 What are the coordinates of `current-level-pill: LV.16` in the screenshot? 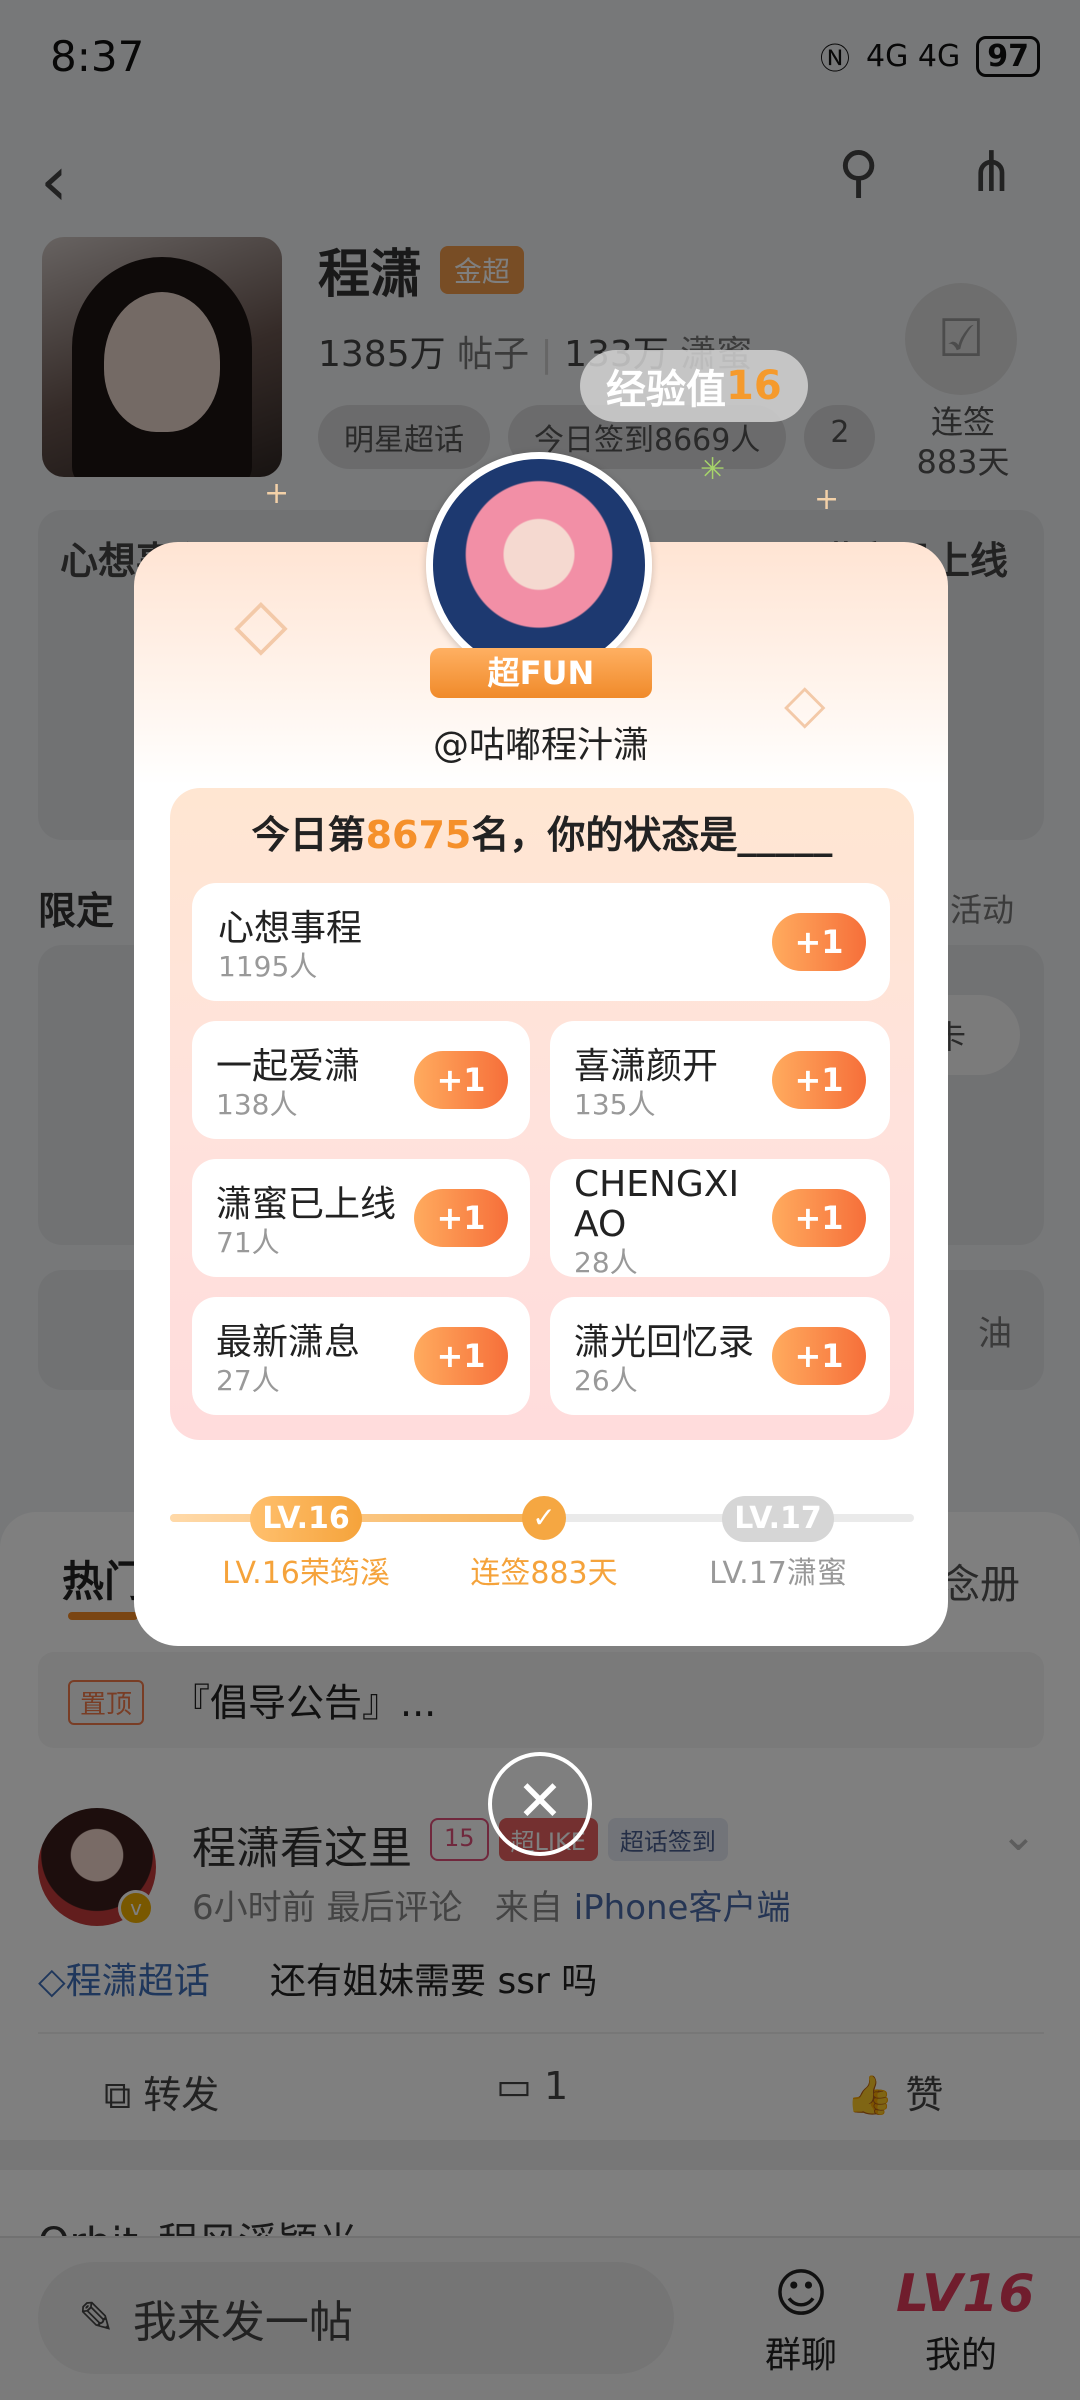 It's located at (306, 1519).